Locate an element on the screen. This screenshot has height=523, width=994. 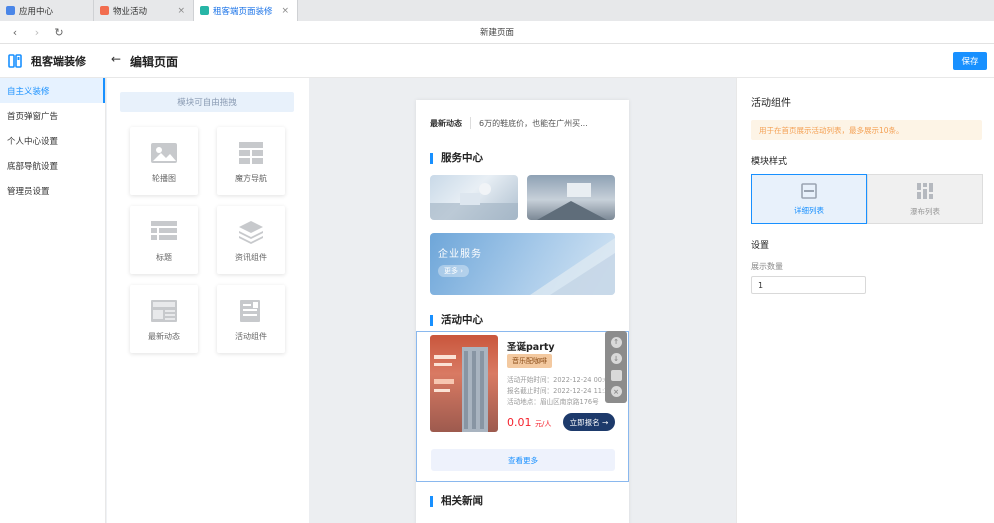
activity-tag: 音乐配咖啡 is located at coordinates (529, 361).